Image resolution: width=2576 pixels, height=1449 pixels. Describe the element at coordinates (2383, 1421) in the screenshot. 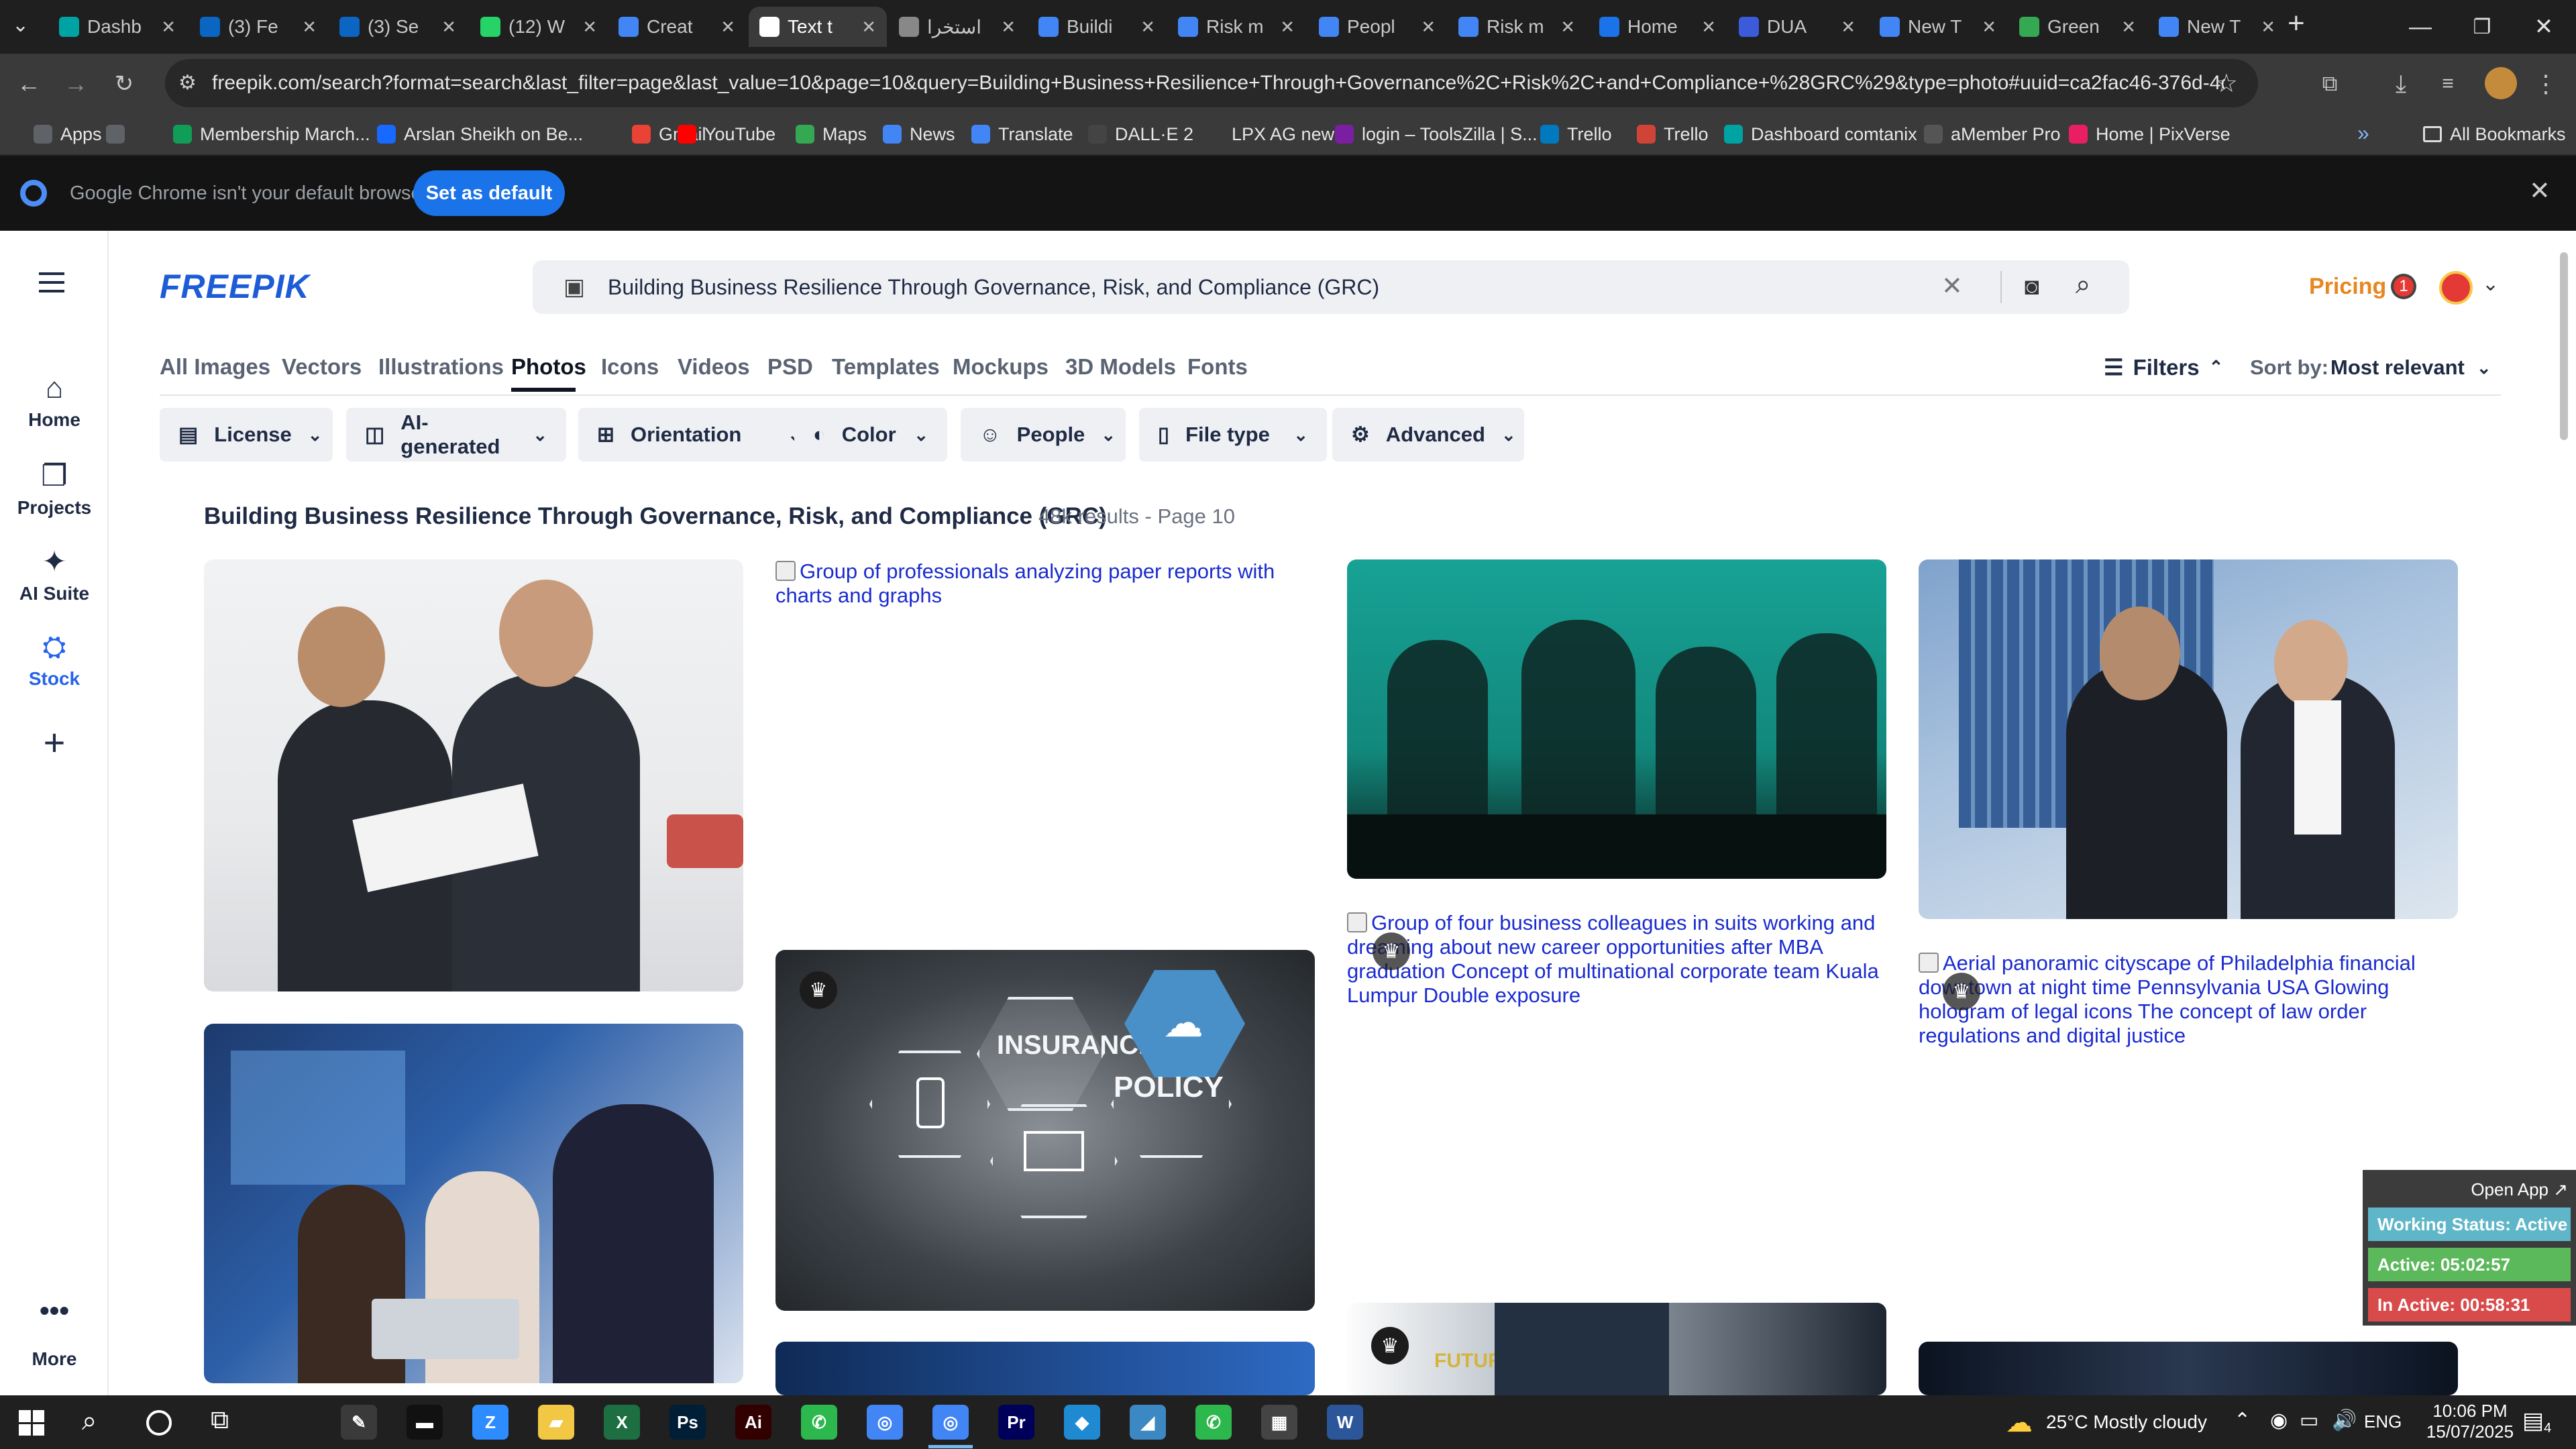

I see `language-indicator: ENG` at that location.